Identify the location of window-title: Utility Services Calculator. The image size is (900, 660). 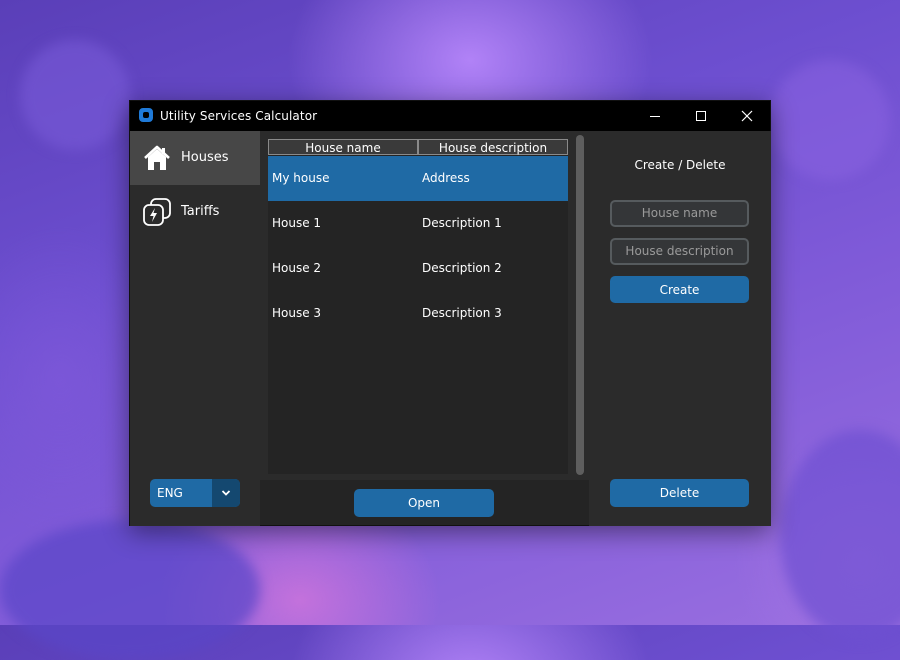
(239, 116).